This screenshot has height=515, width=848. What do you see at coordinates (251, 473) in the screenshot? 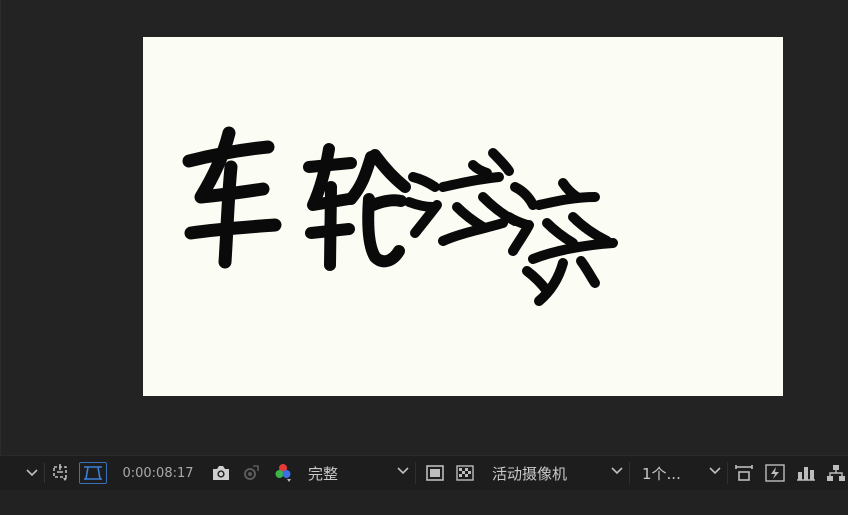
I see `show-snapshot-icon` at bounding box center [251, 473].